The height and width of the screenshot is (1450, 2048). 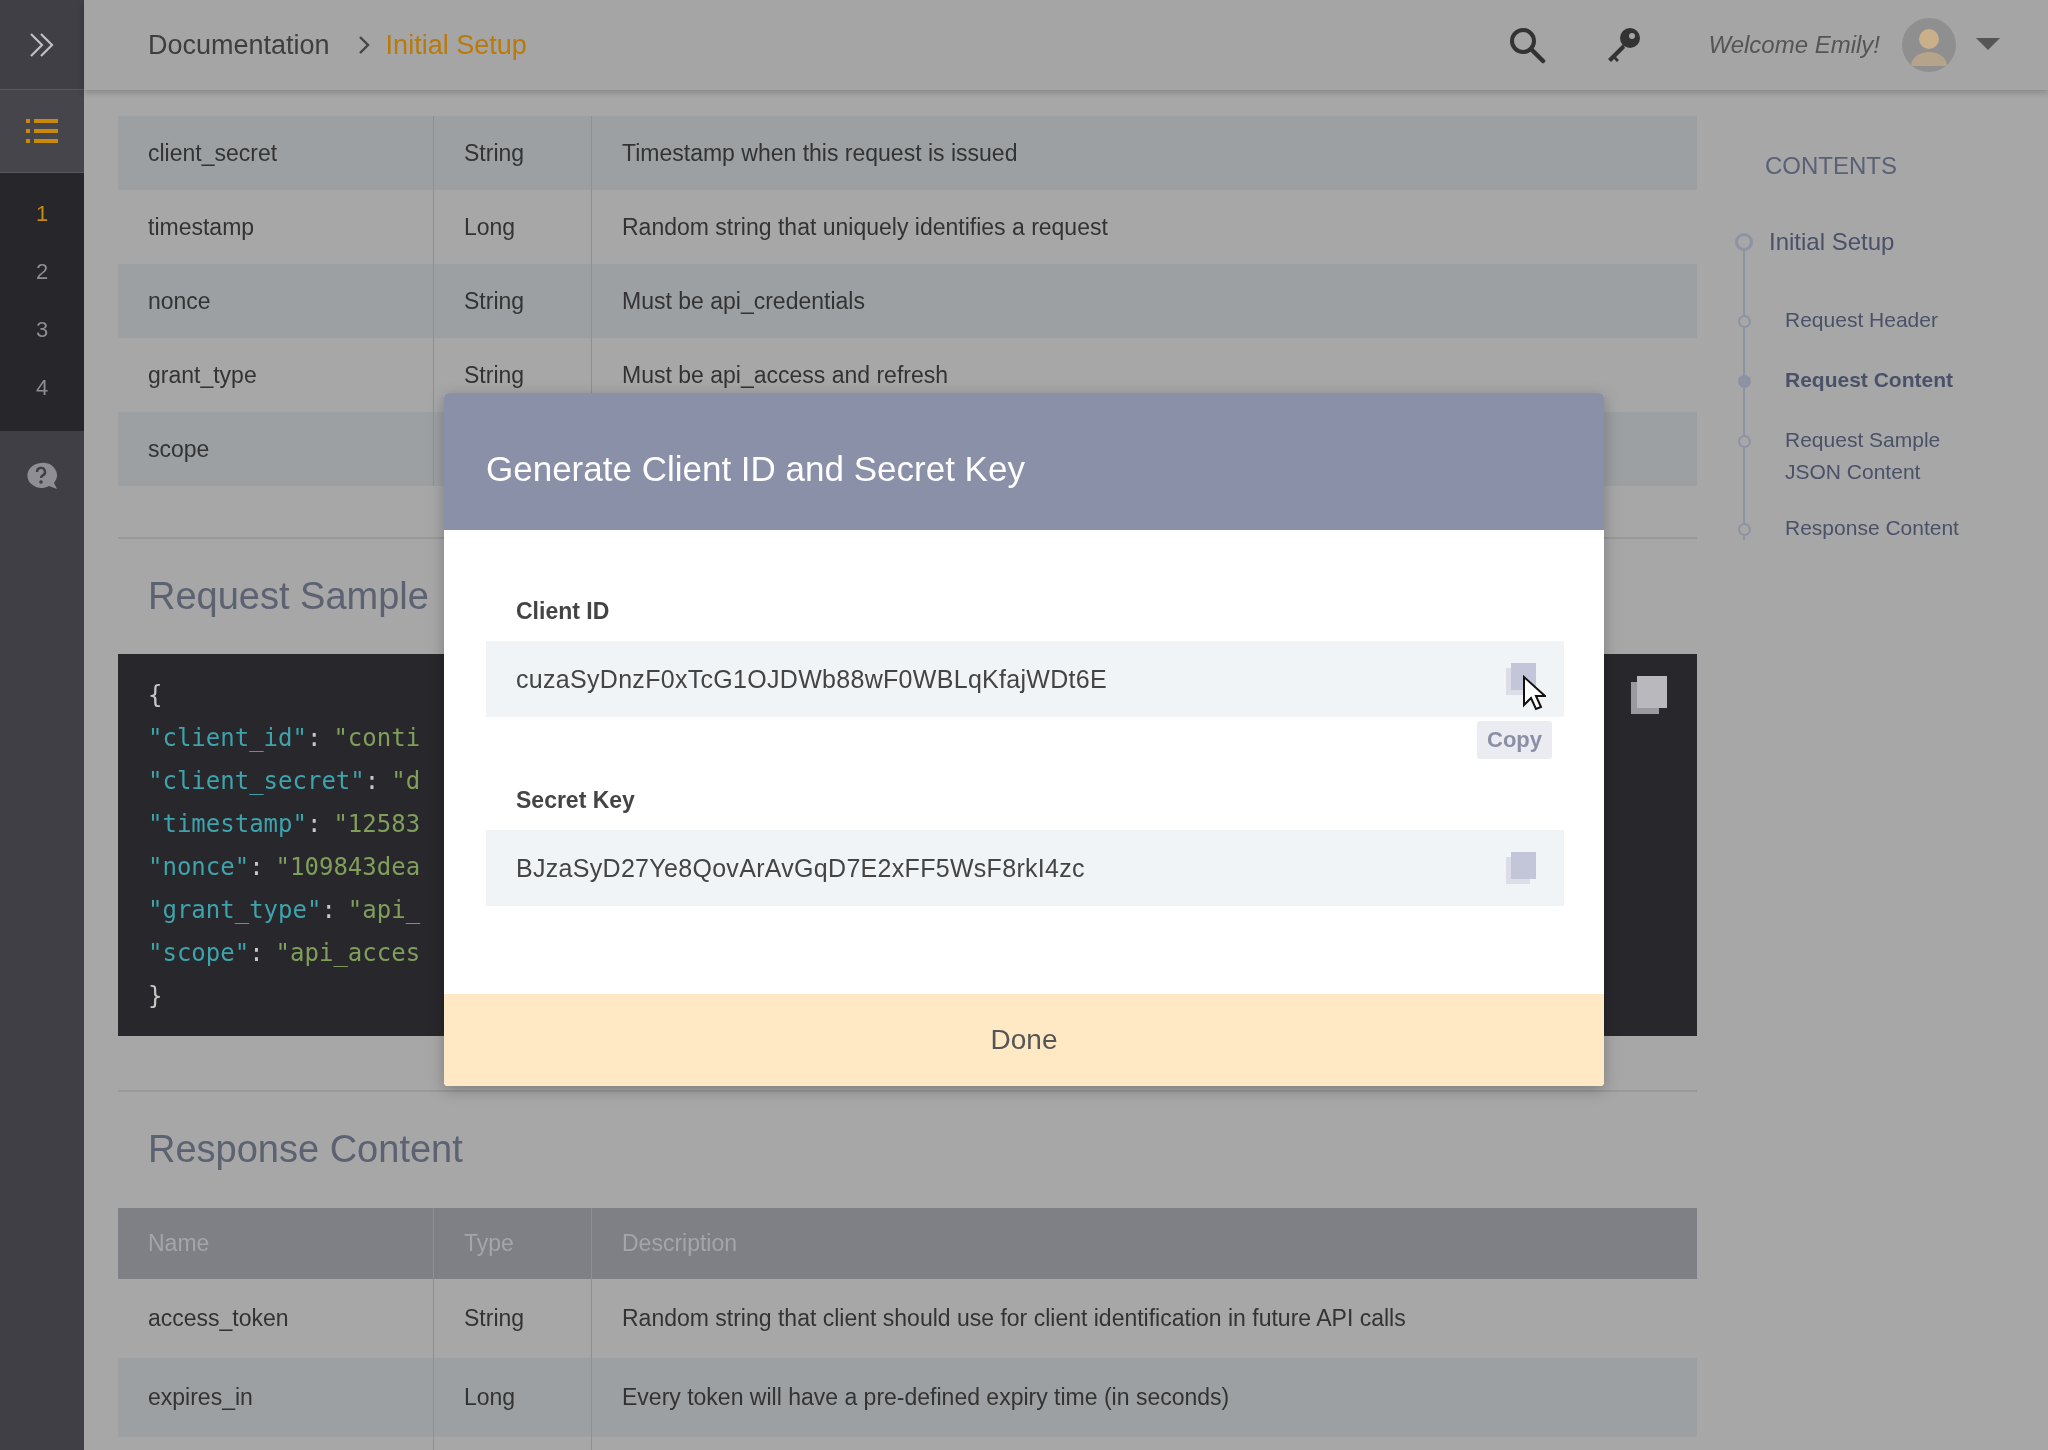 What do you see at coordinates (743, 301) in the screenshot?
I see `table-cell: Must be api_credentials` at bounding box center [743, 301].